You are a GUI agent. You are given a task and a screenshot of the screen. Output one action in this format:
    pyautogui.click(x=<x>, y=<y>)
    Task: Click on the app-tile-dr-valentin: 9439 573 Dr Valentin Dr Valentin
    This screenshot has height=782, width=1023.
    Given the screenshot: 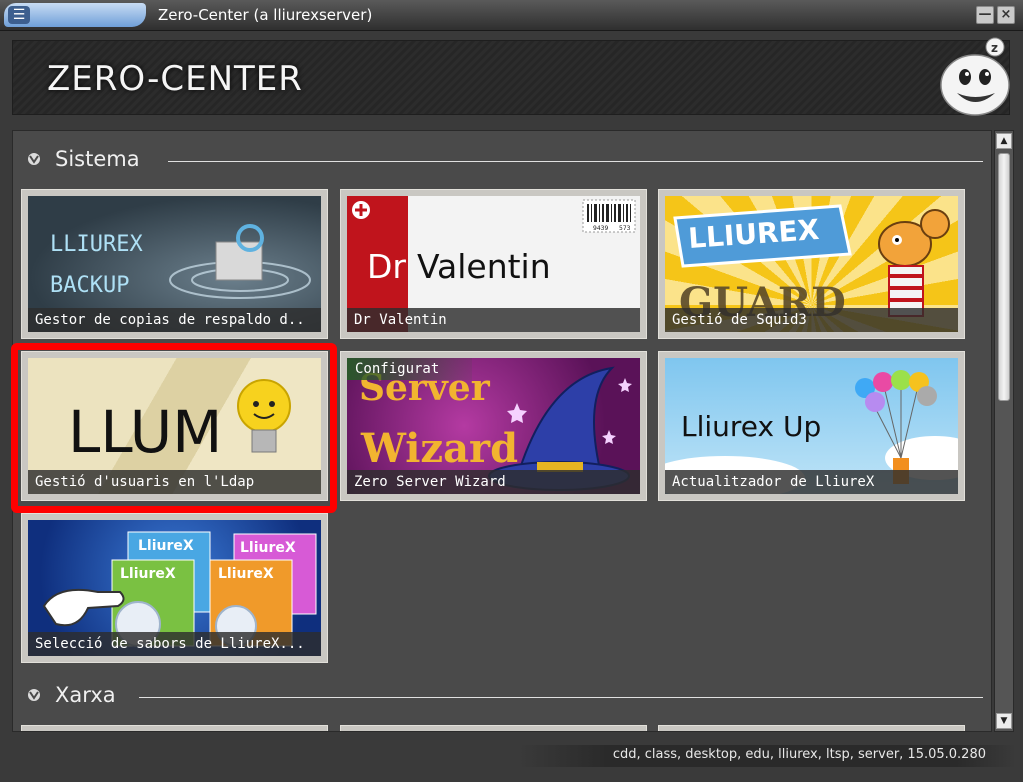 What is the action you would take?
    pyautogui.click(x=493, y=264)
    